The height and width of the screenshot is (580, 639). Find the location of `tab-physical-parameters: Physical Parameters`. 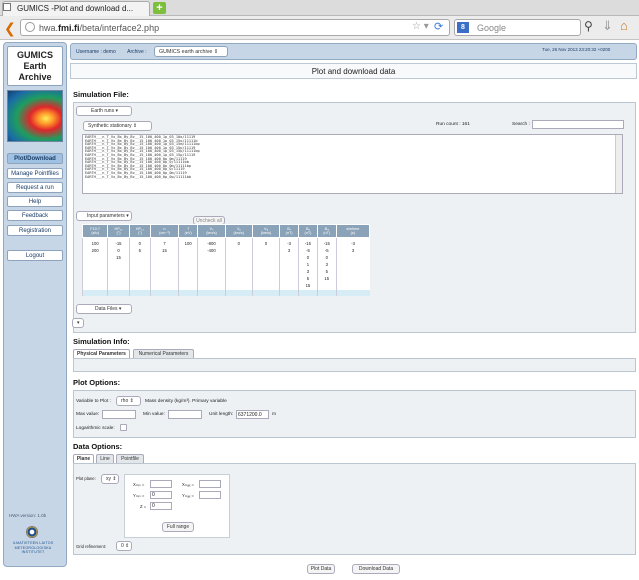

tab-physical-parameters: Physical Parameters is located at coordinates (101, 353).